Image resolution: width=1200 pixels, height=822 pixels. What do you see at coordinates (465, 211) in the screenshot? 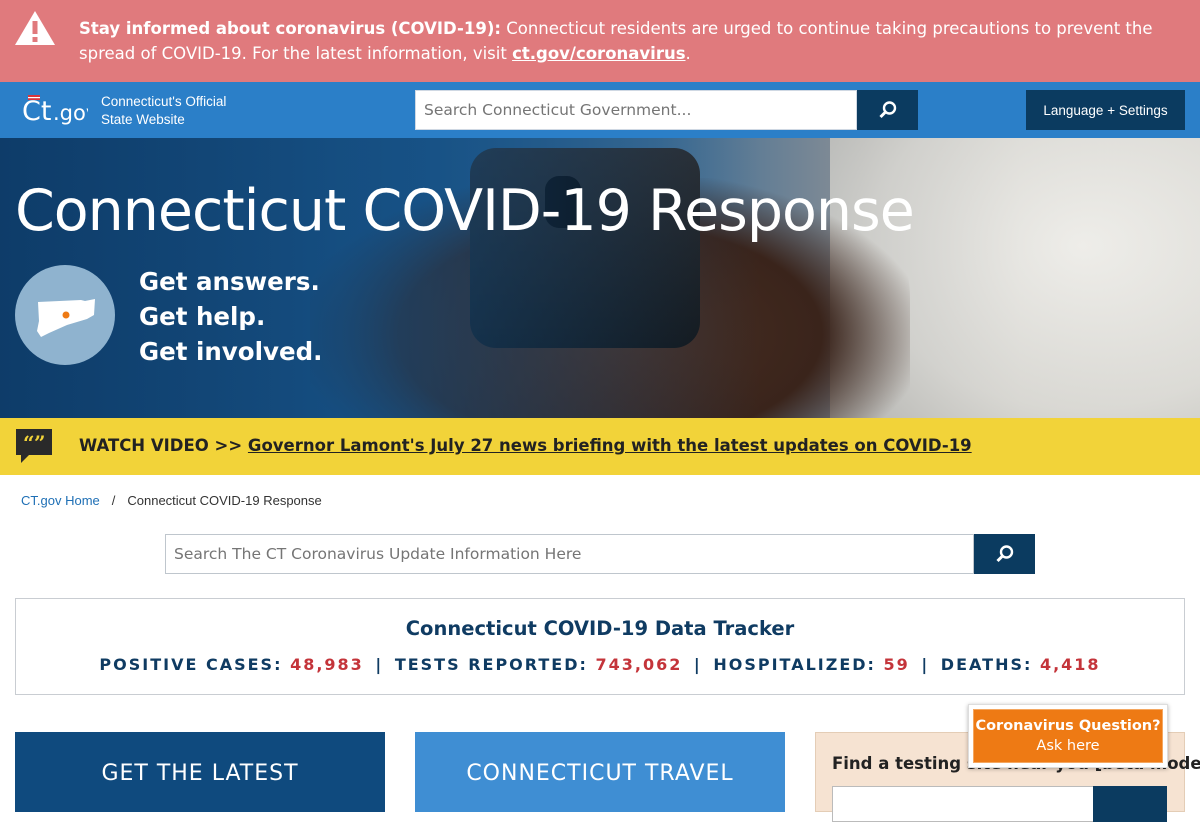
I see `hero-title: Connecticut COVID-19 Response` at bounding box center [465, 211].